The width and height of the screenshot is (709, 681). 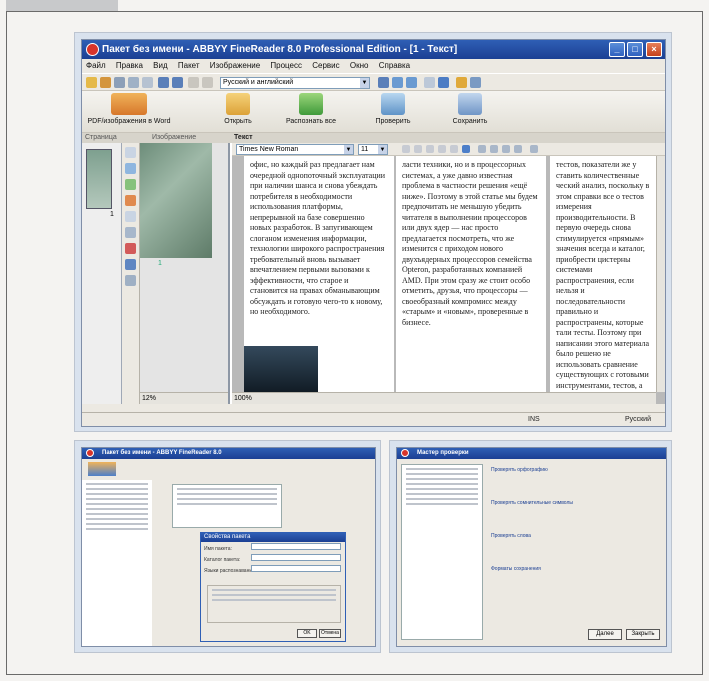 What do you see at coordinates (274, 604) in the screenshot?
I see `dialog-options-group` at bounding box center [274, 604].